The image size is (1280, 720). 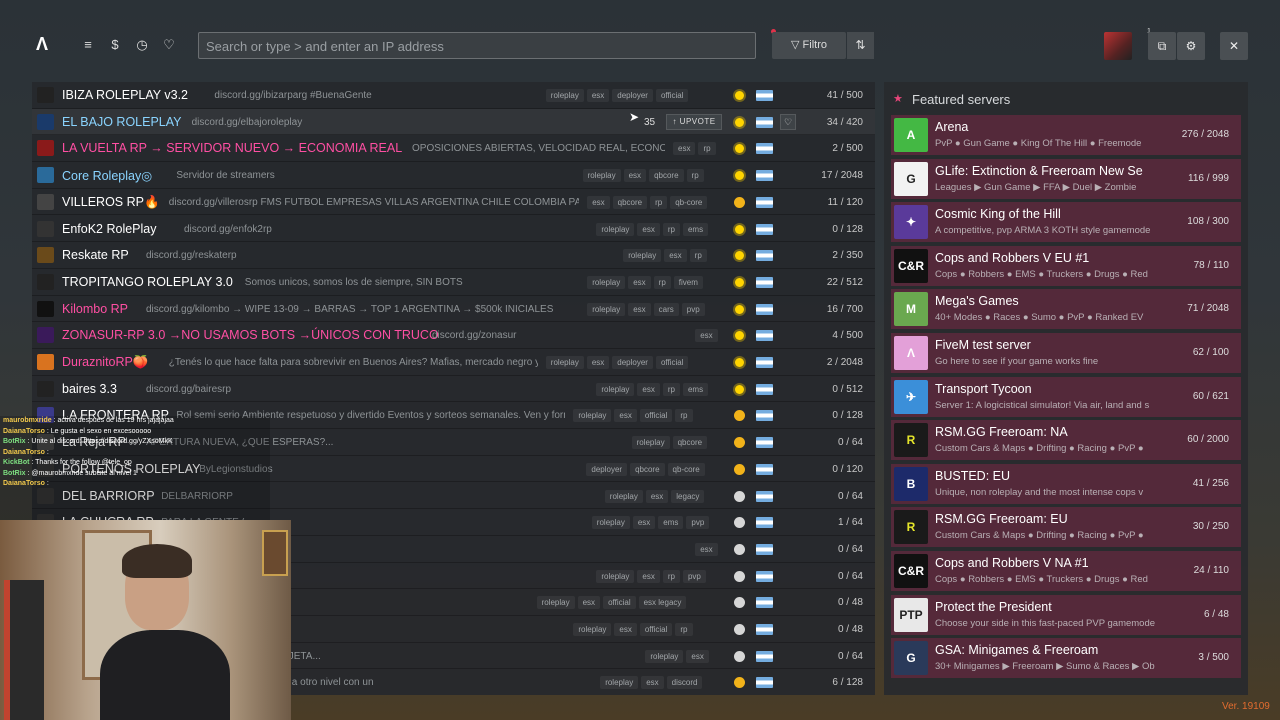 I want to click on player-count: 34 / 420, so click(x=844, y=122).